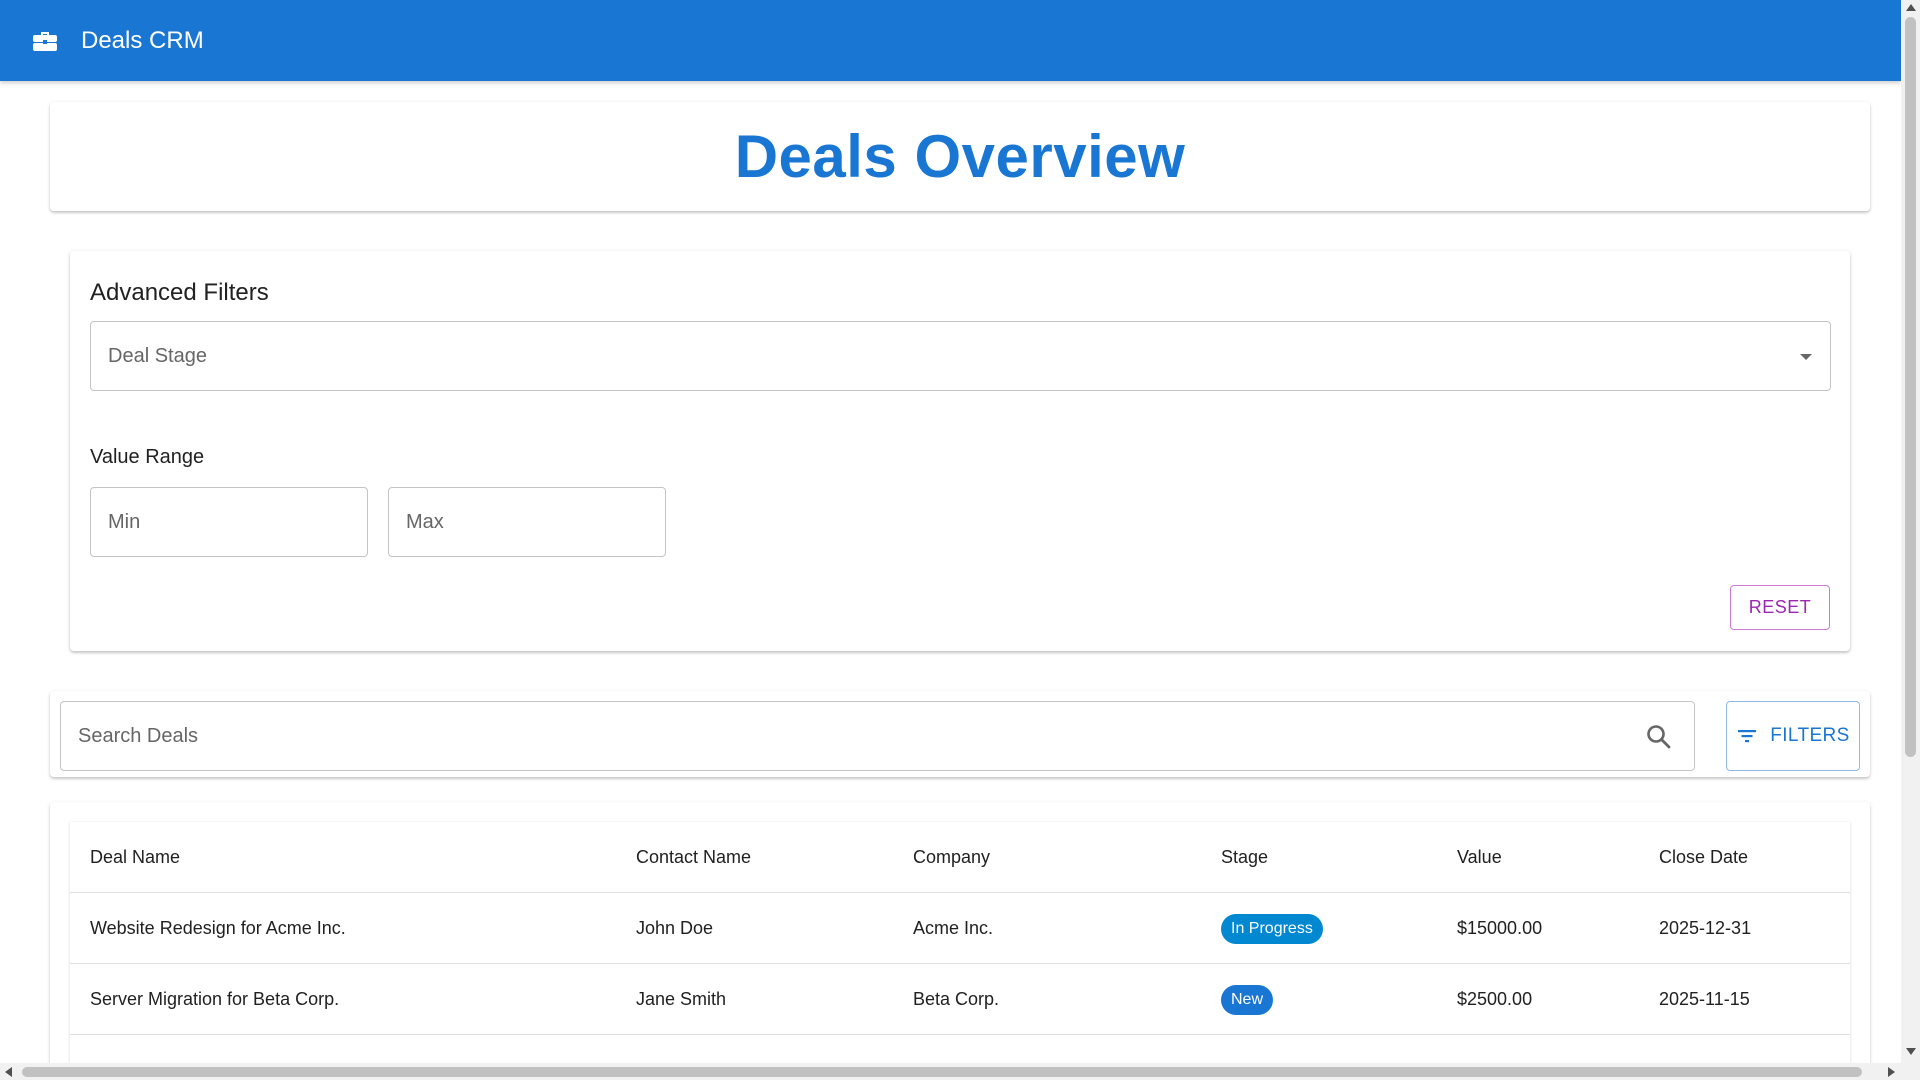 This screenshot has width=1920, height=1080. I want to click on filters-heading: Advanced Filters, so click(179, 292).